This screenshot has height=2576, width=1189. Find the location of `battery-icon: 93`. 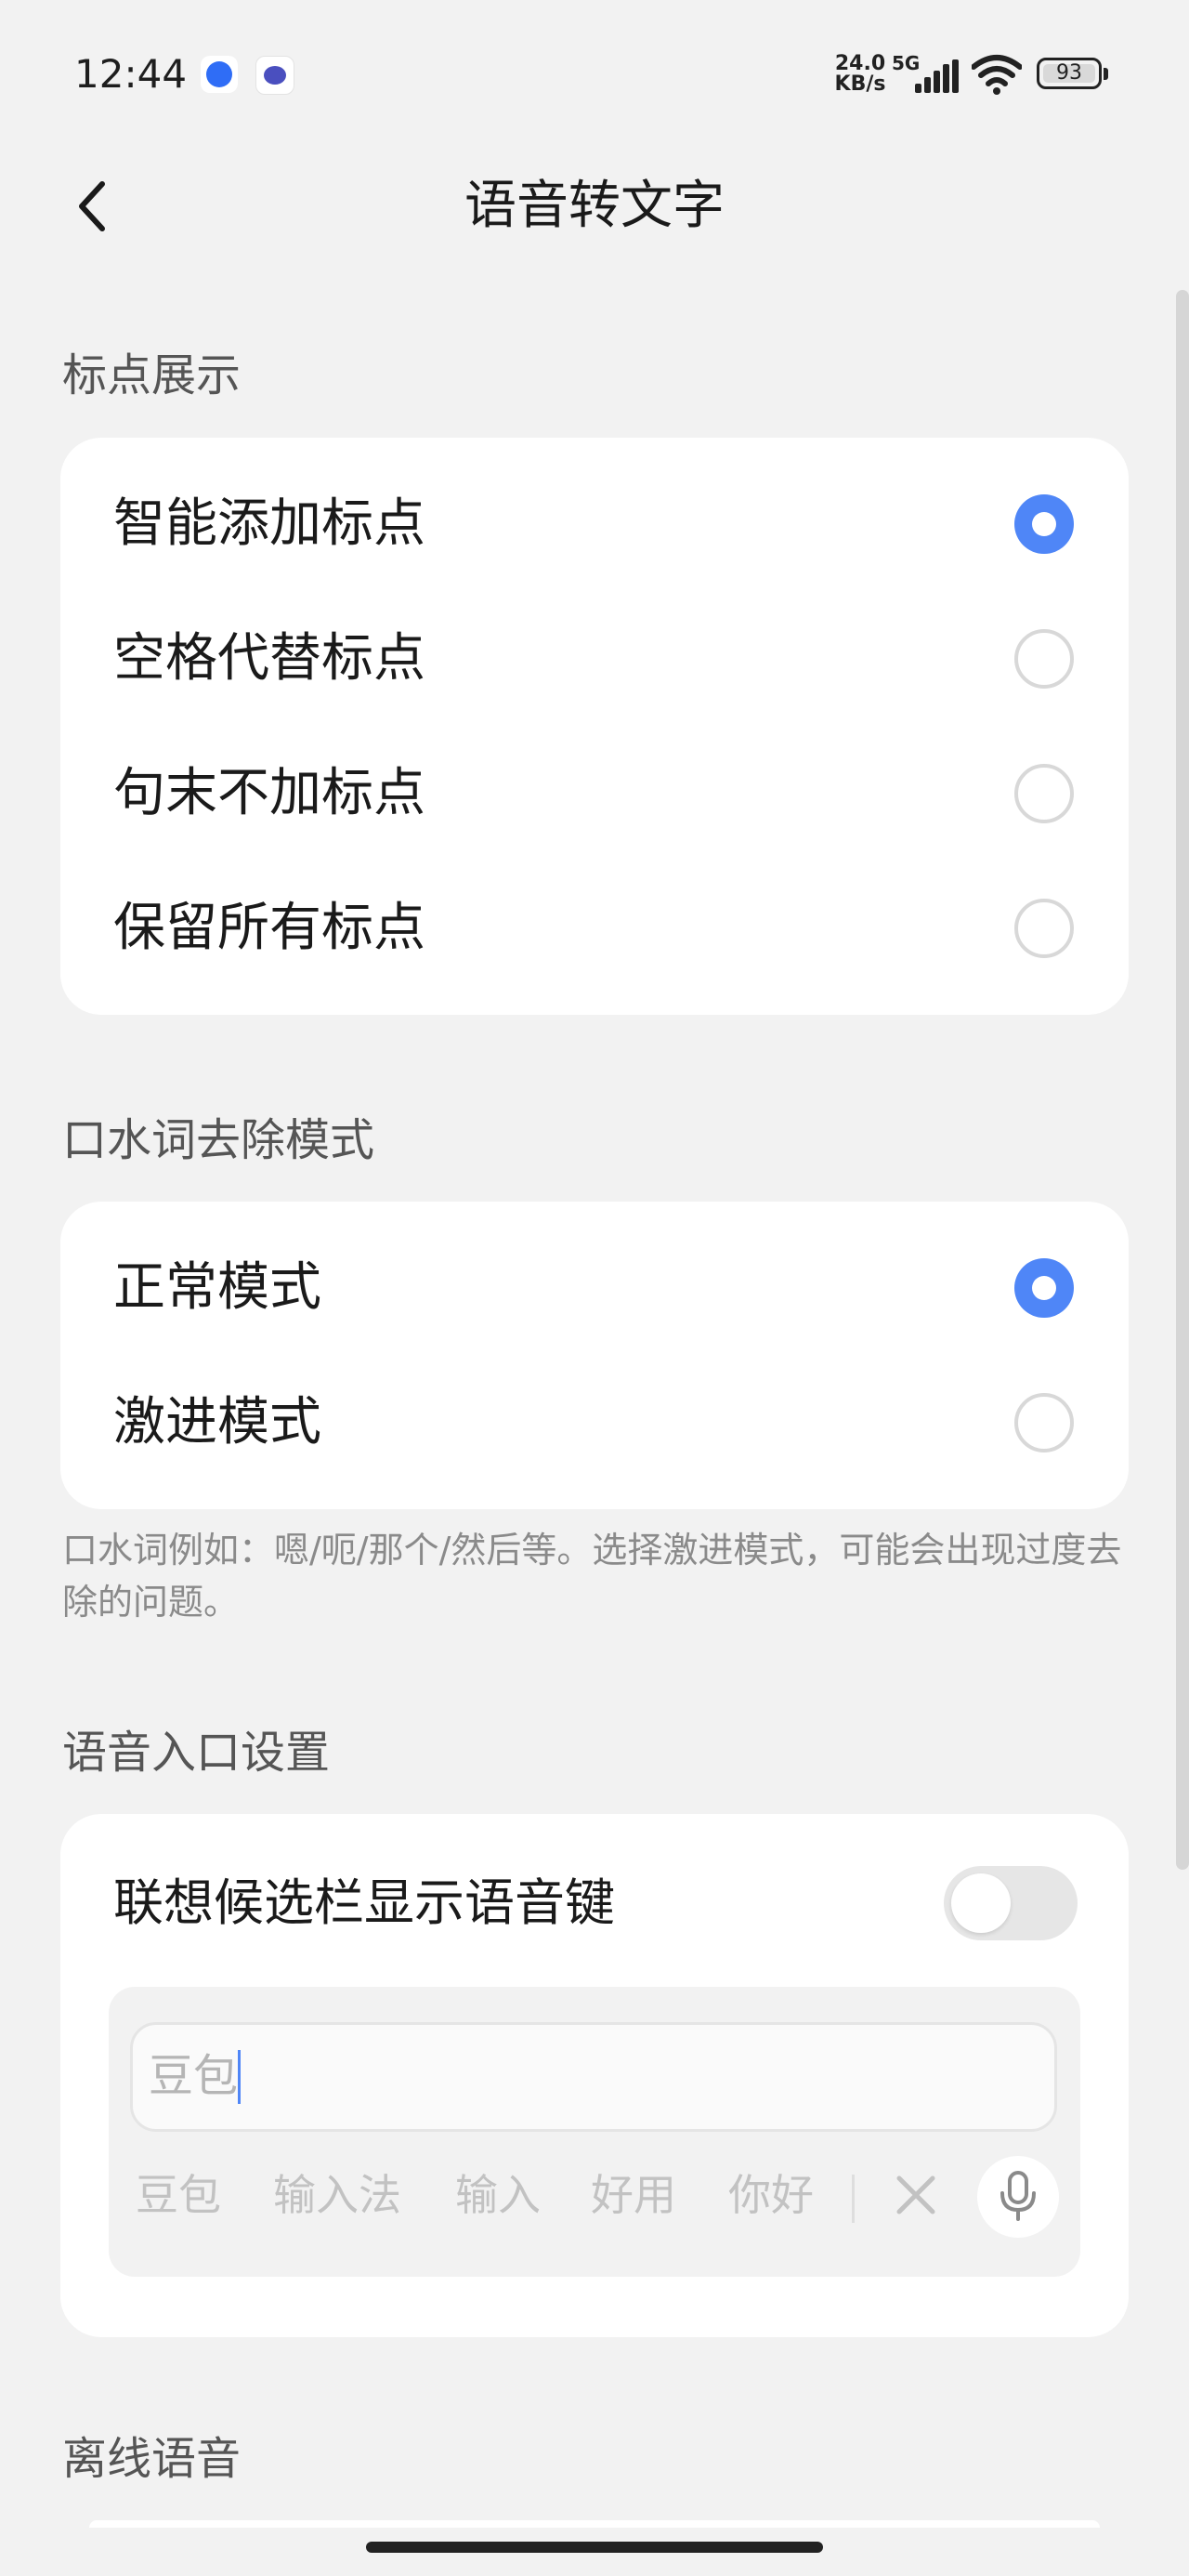

battery-icon: 93 is located at coordinates (1074, 74).